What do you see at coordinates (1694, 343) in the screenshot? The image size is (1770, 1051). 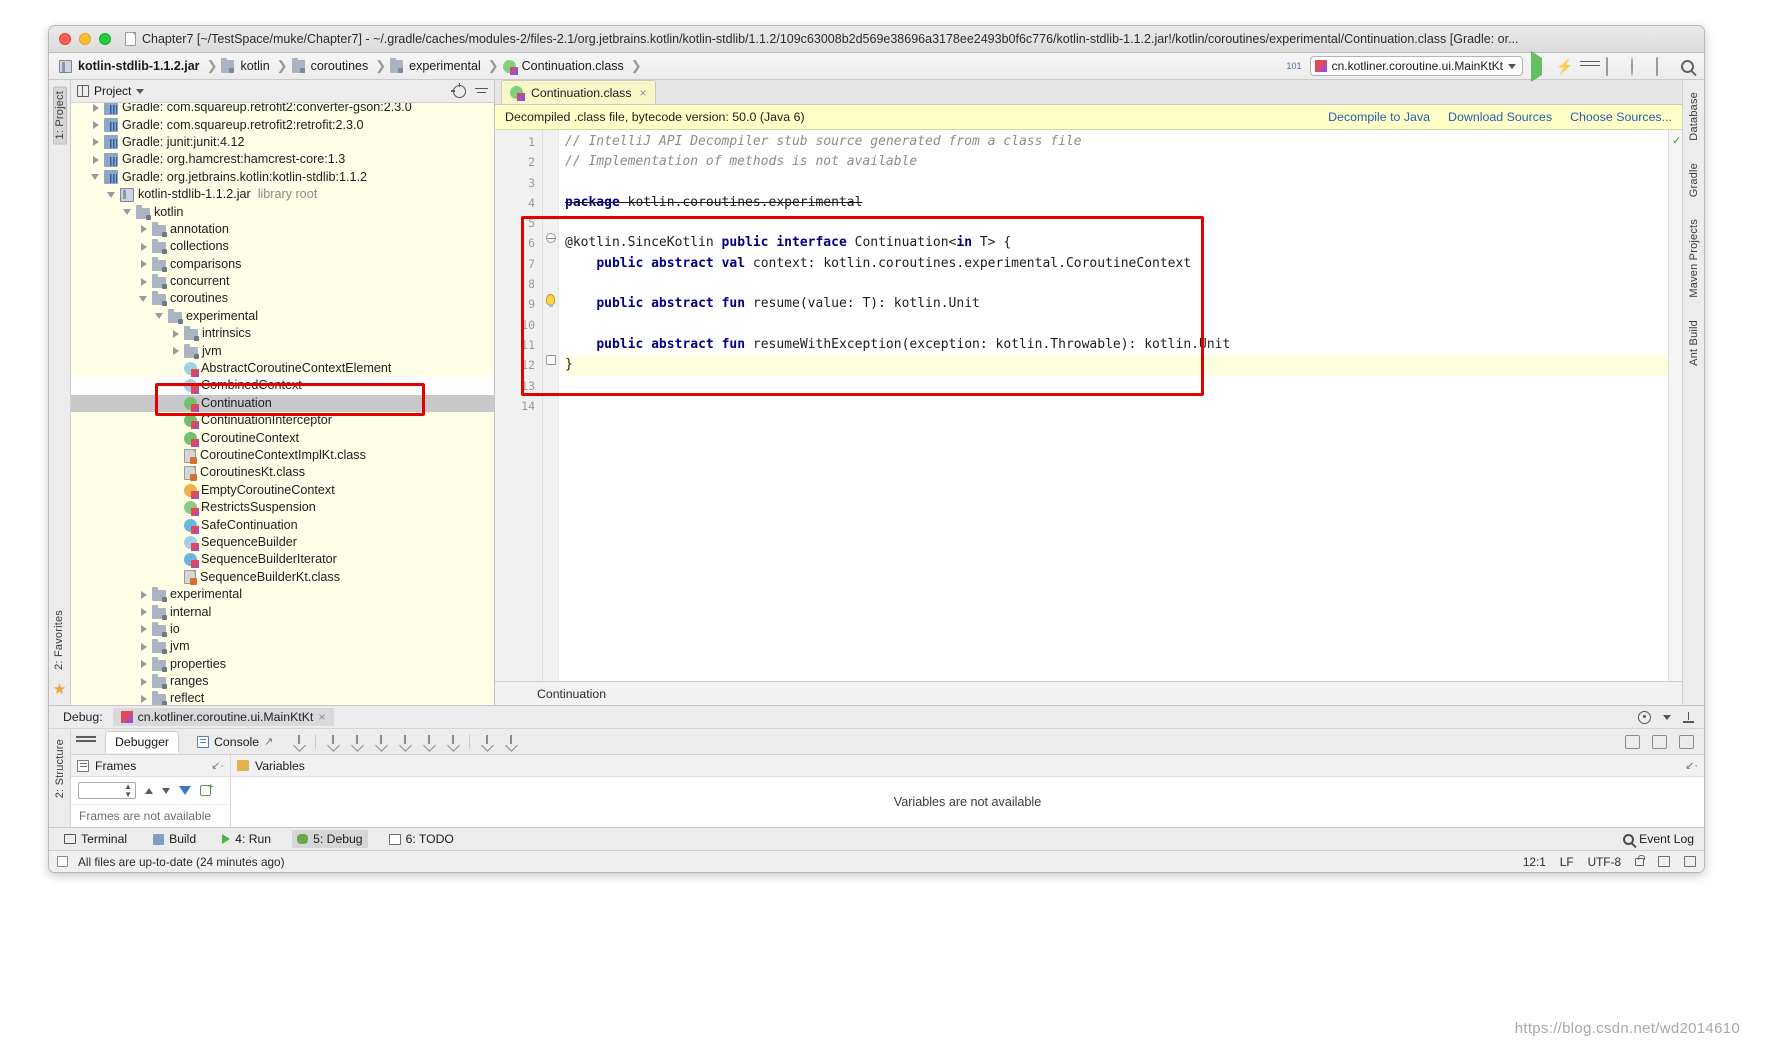 I see `tool-window-ant: Ant Build` at bounding box center [1694, 343].